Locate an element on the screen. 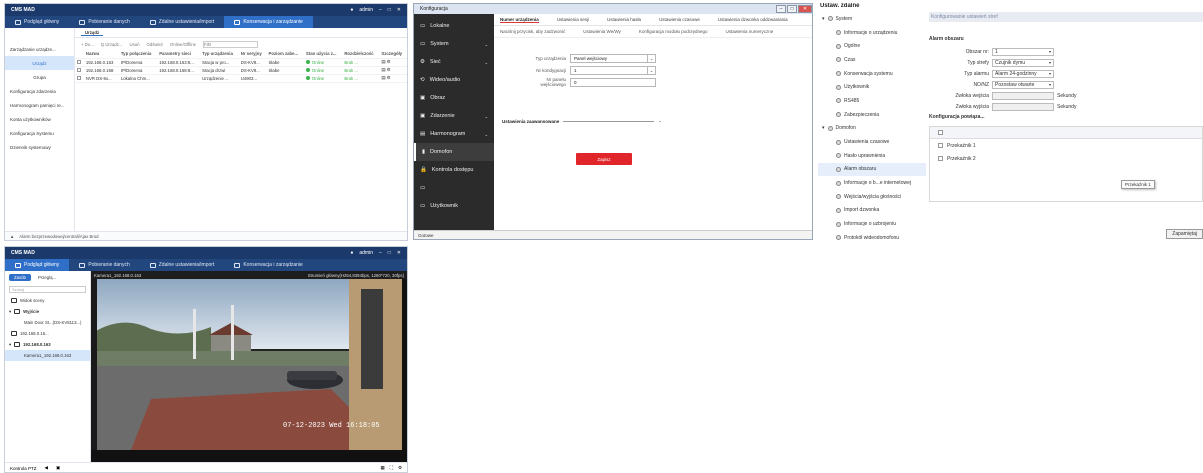 This screenshot has width=1203, height=473. tree-item: Kamera1_192.168.0.163 is located at coordinates (47, 355).